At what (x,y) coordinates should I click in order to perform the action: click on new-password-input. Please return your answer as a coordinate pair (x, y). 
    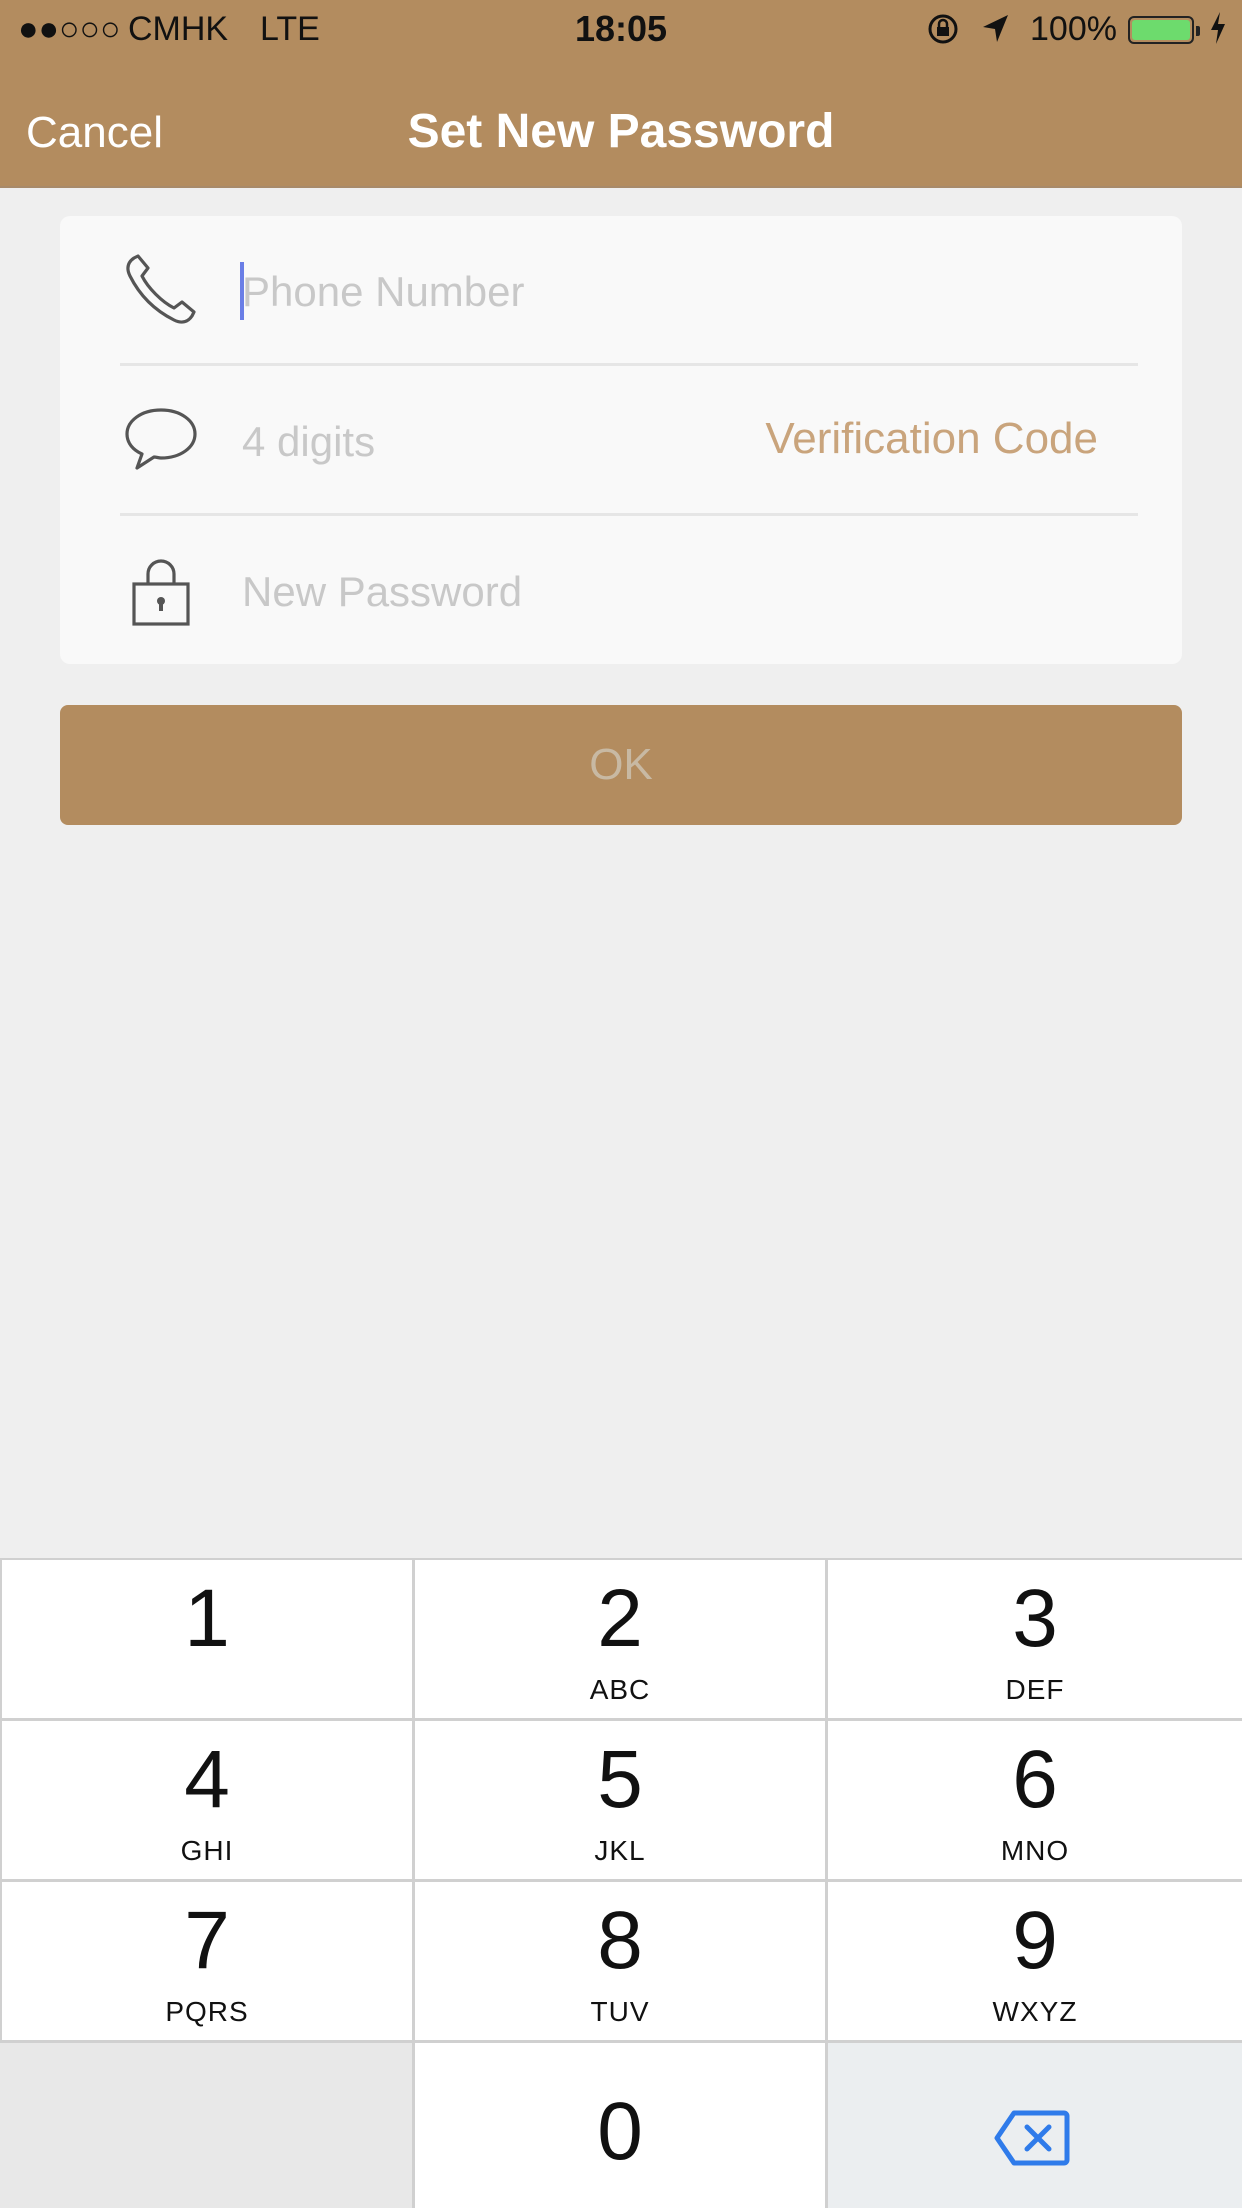
    Looking at the image, I should click on (542, 592).